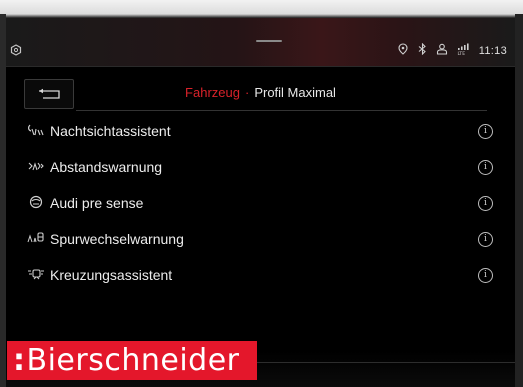  What do you see at coordinates (281, 110) in the screenshot?
I see `header-divider` at bounding box center [281, 110].